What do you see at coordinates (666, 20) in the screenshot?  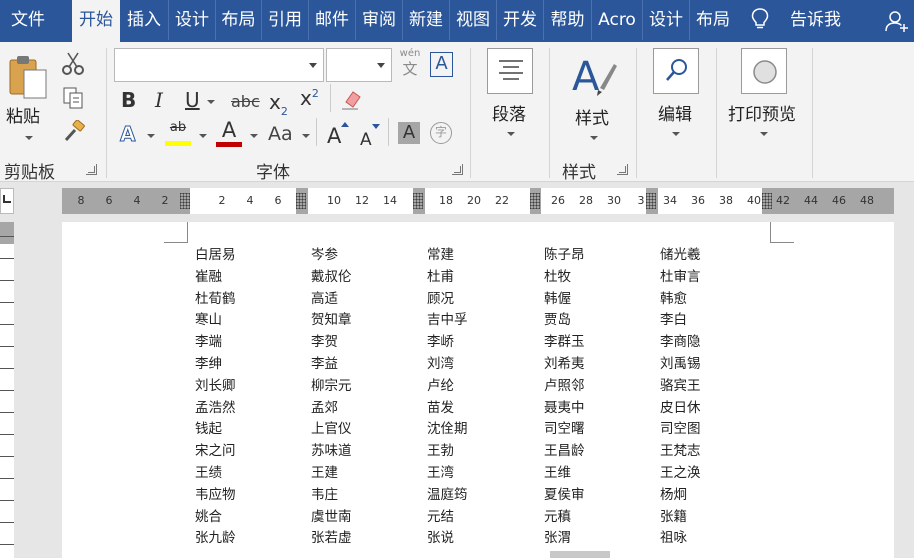 I see `tab-table-design: 设计` at bounding box center [666, 20].